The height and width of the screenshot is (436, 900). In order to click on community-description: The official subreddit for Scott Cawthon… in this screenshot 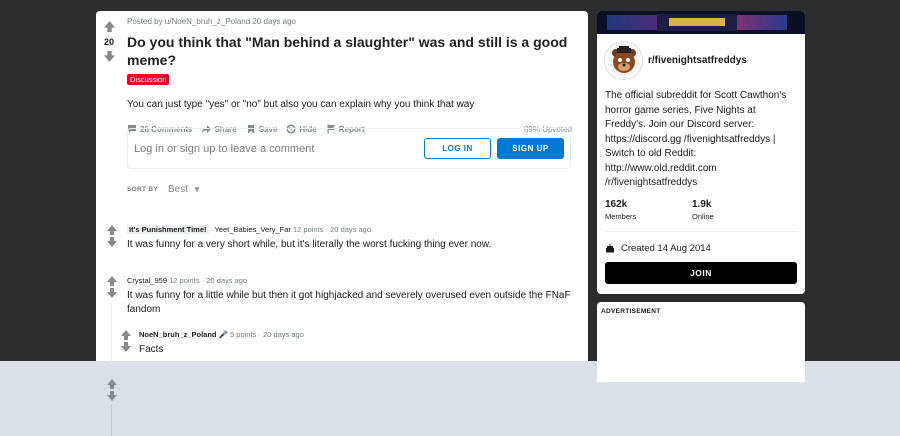, I will do `click(696, 139)`.